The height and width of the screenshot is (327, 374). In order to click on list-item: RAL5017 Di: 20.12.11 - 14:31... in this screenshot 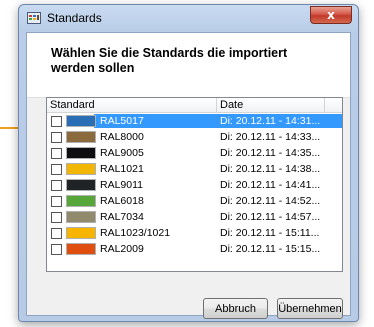, I will do `click(194, 121)`.